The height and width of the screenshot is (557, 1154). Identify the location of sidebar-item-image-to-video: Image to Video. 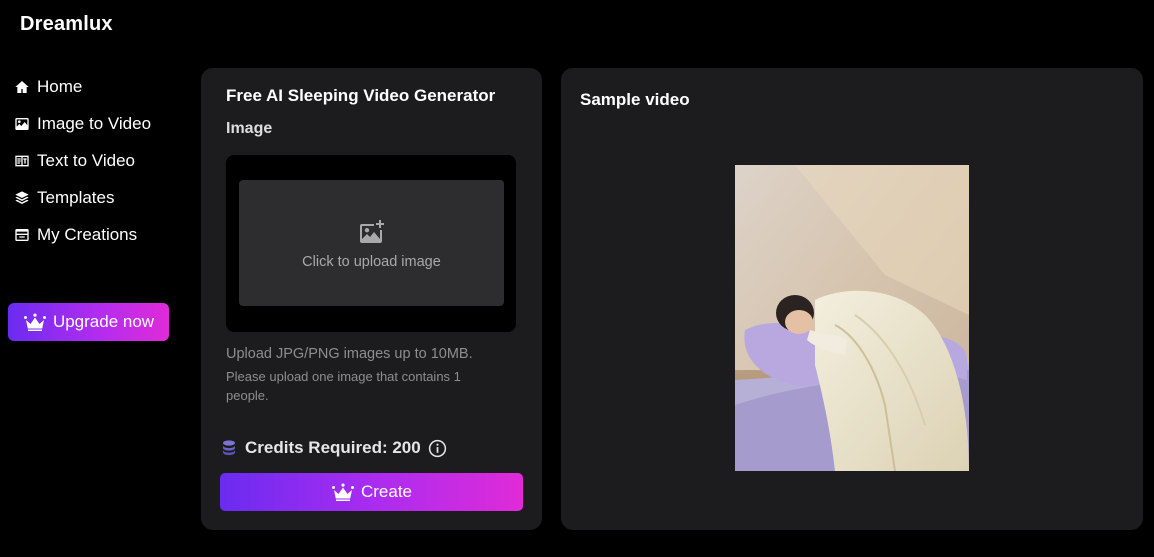
(100, 124).